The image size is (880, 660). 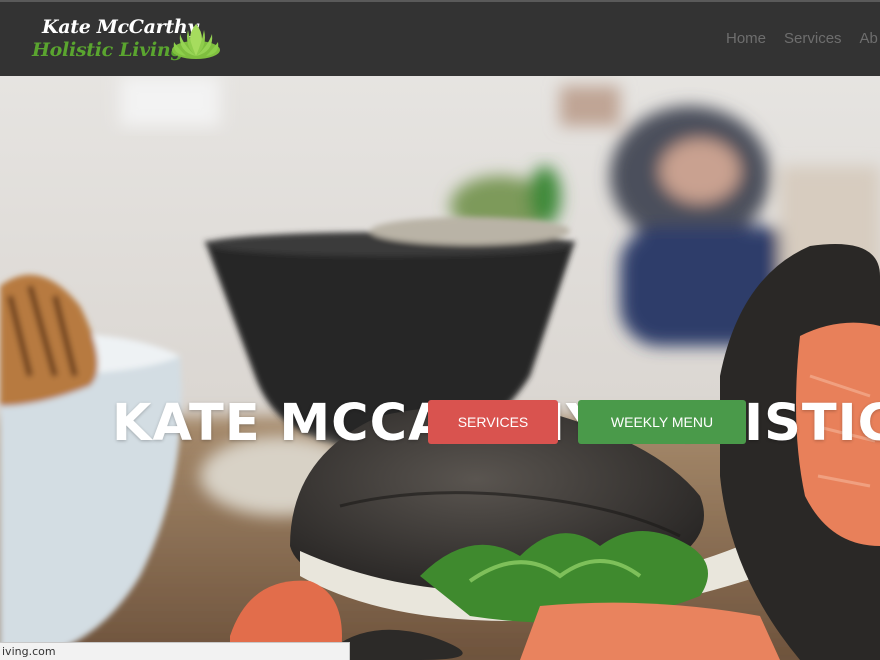 What do you see at coordinates (813, 38) in the screenshot?
I see `nav-services: Services` at bounding box center [813, 38].